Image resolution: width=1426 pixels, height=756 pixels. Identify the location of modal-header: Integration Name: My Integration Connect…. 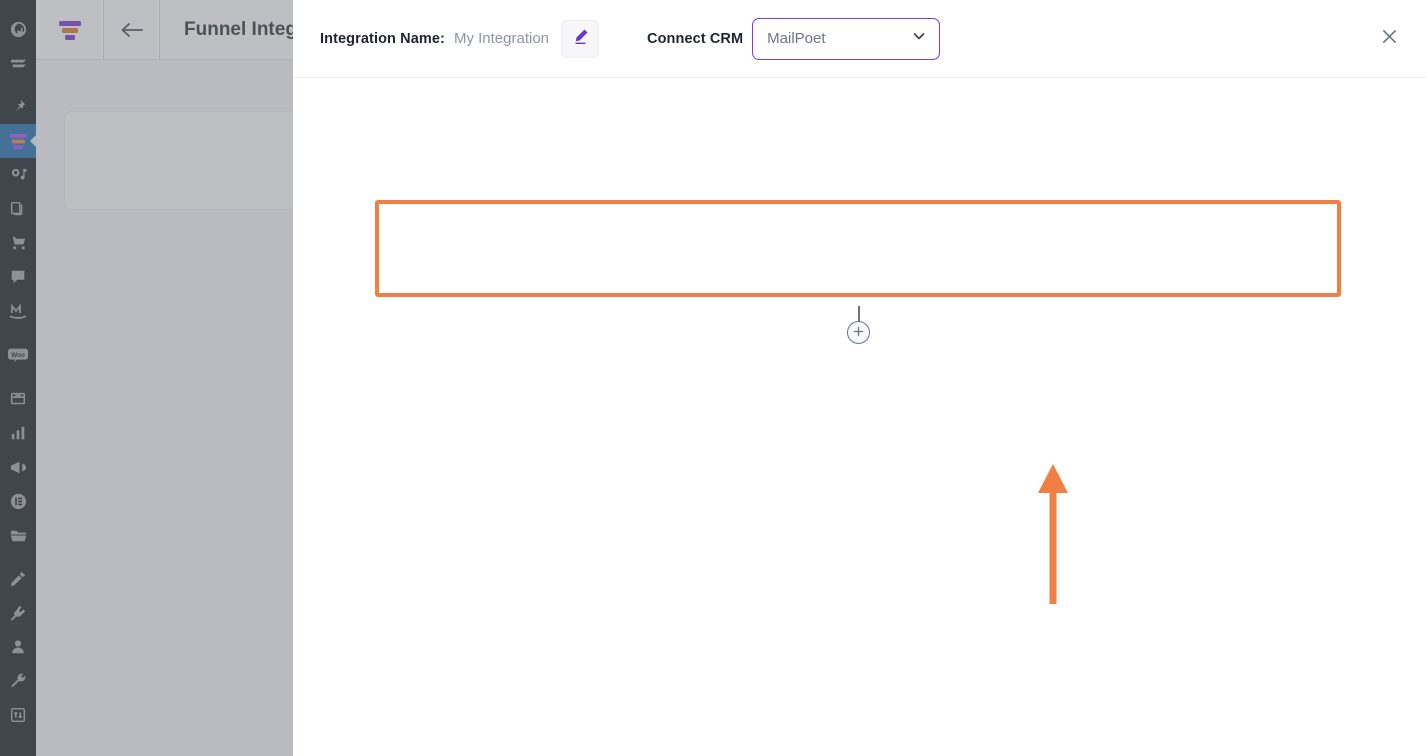
(859, 39).